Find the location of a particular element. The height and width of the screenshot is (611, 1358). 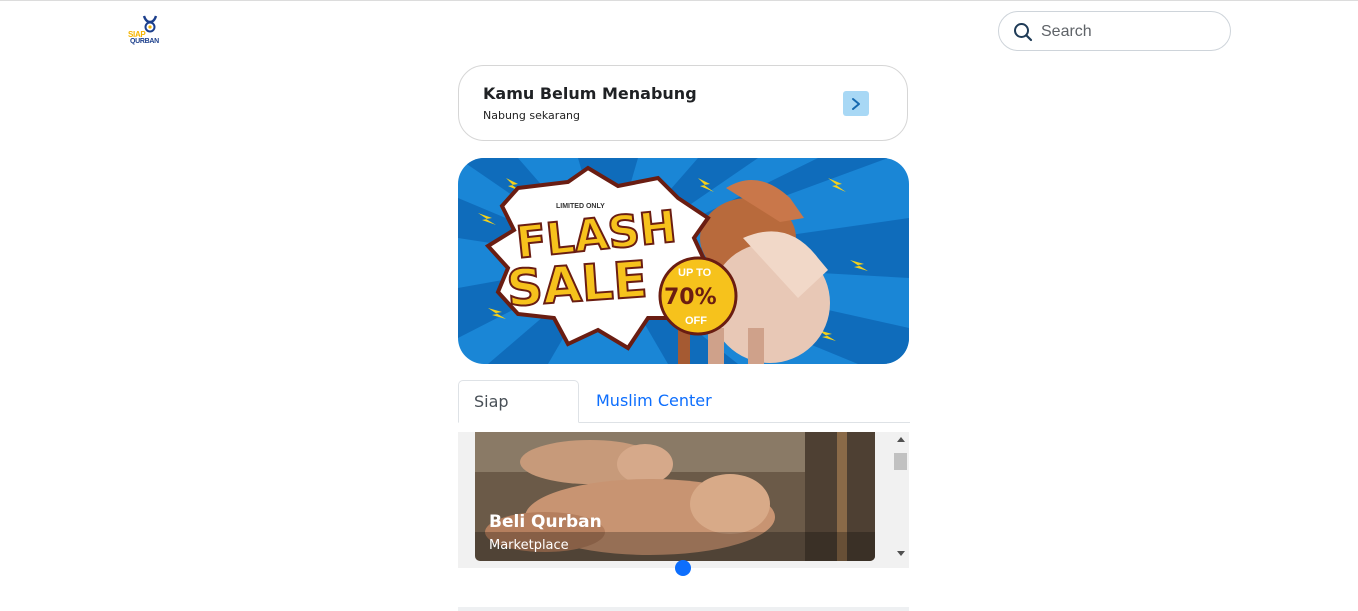

section-divider is located at coordinates (683, 609).